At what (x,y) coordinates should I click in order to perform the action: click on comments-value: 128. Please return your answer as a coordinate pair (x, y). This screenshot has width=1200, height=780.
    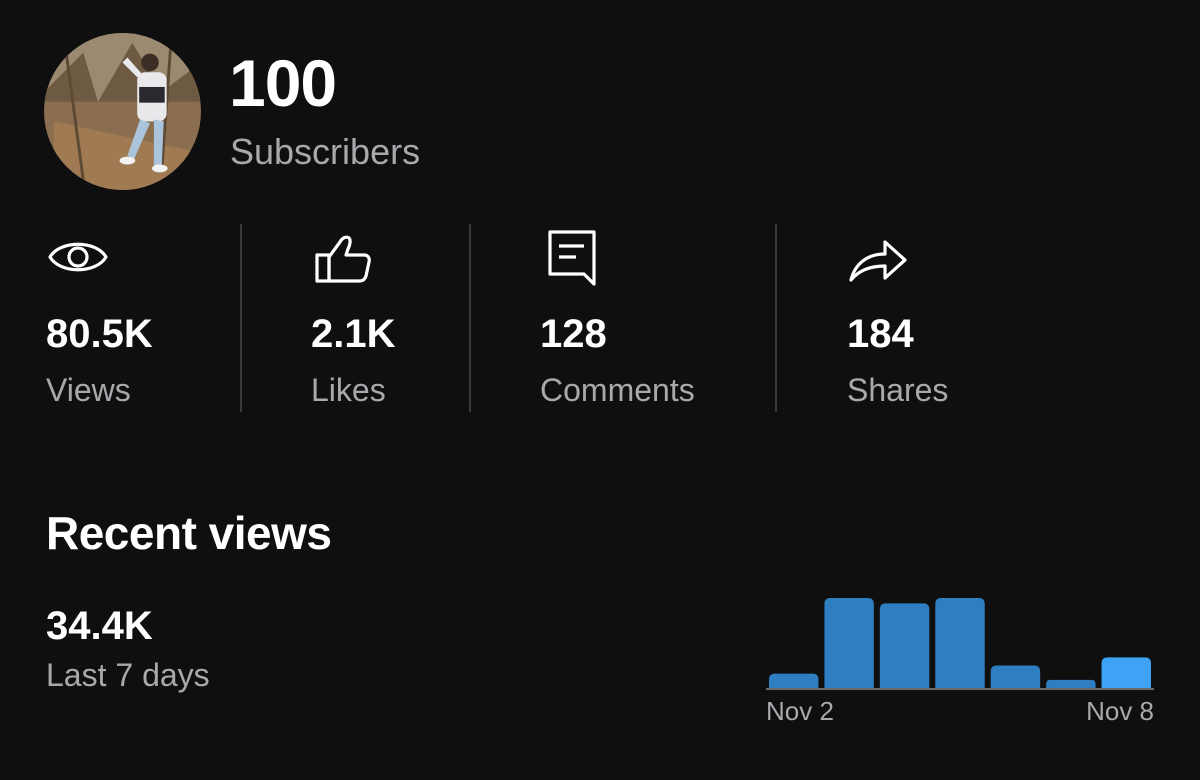
    Looking at the image, I should click on (573, 334).